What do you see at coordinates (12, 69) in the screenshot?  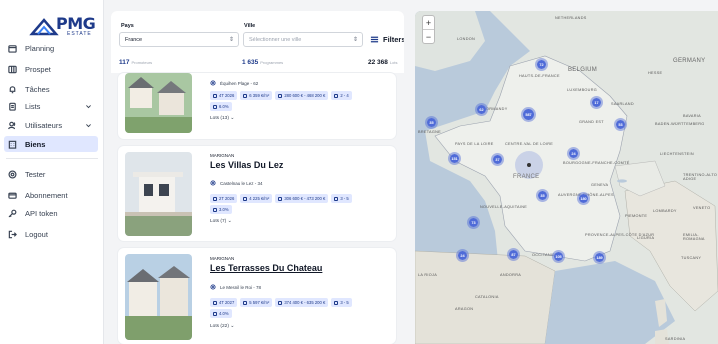 I see `columns-icon` at bounding box center [12, 69].